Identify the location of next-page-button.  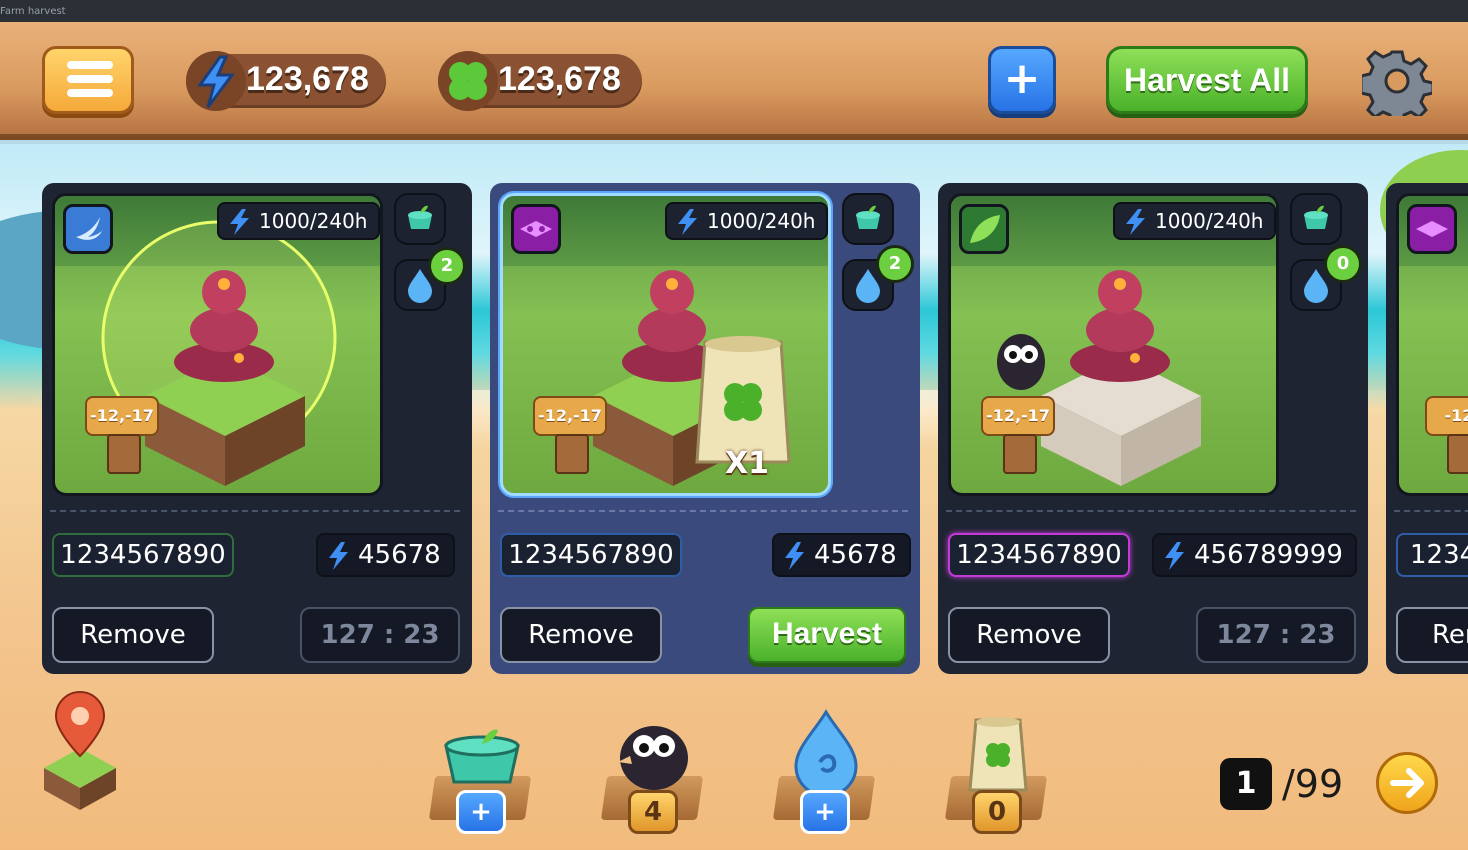
(1407, 783).